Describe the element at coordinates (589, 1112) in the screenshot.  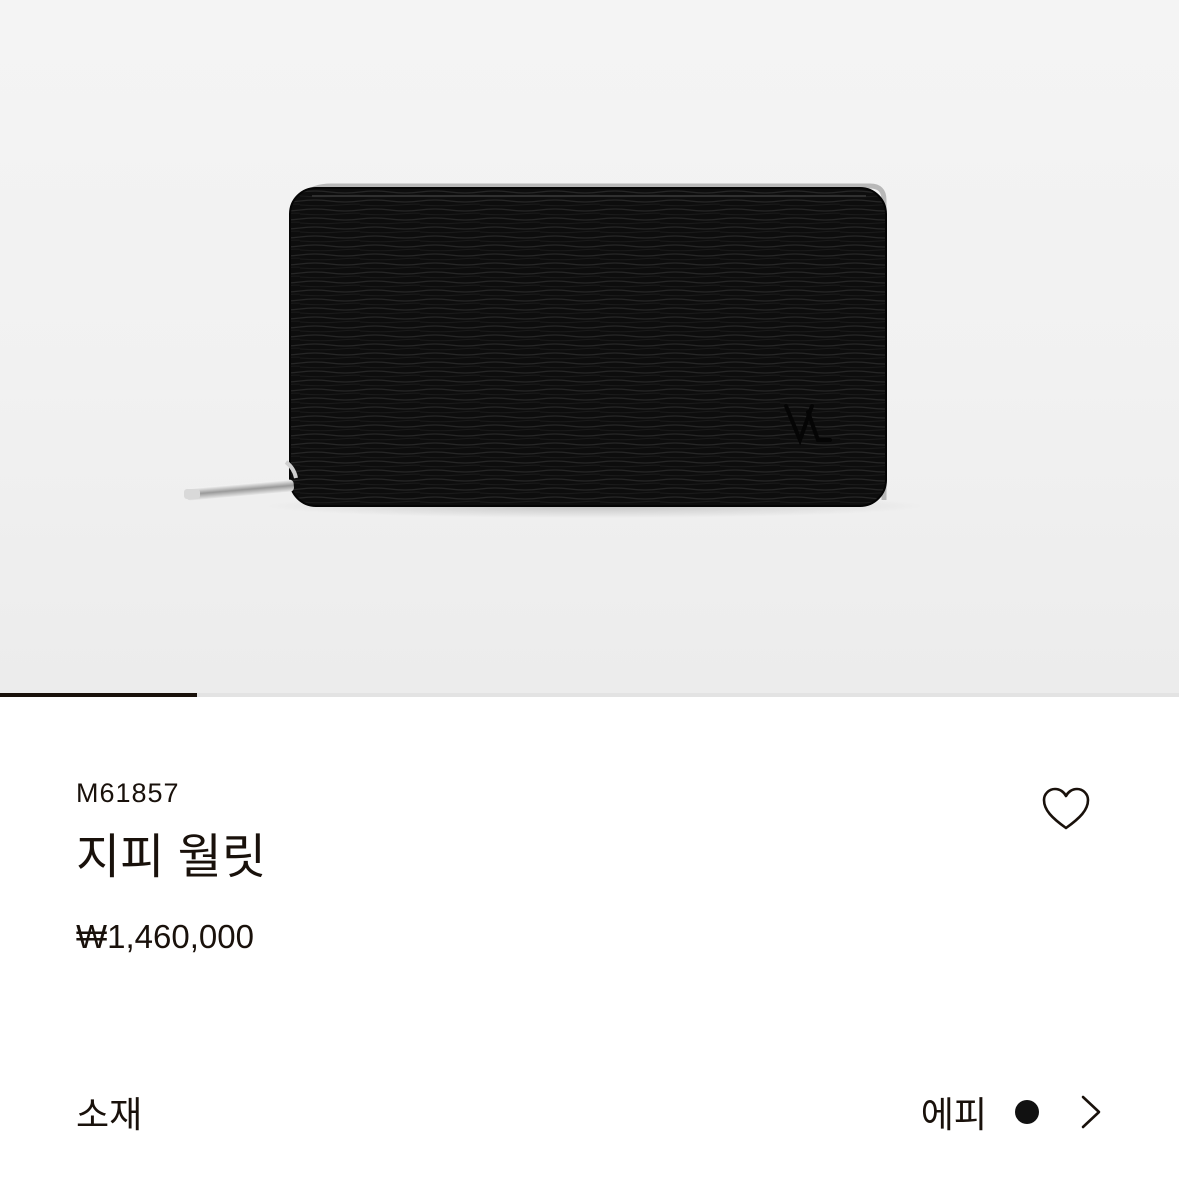
I see `material-selector: 소재 에피` at that location.